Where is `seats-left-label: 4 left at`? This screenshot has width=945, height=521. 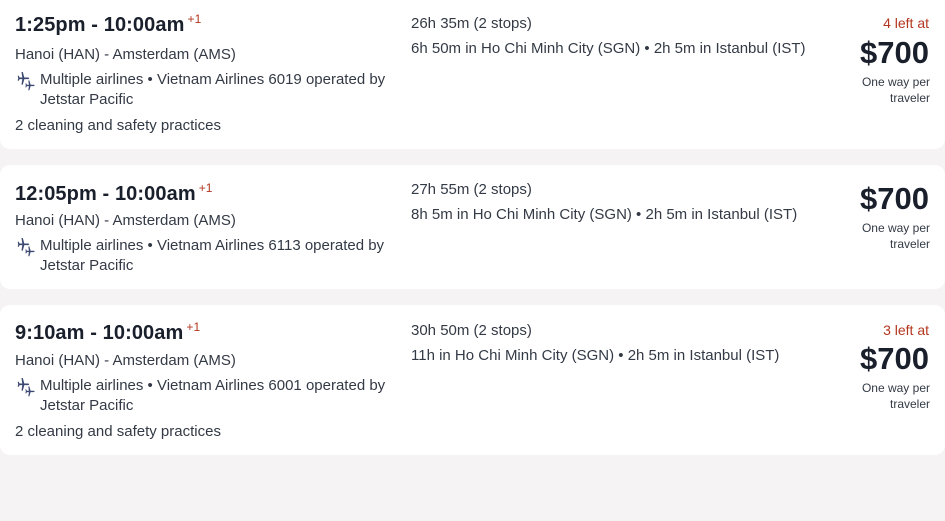 seats-left-label: 4 left at is located at coordinates (906, 23).